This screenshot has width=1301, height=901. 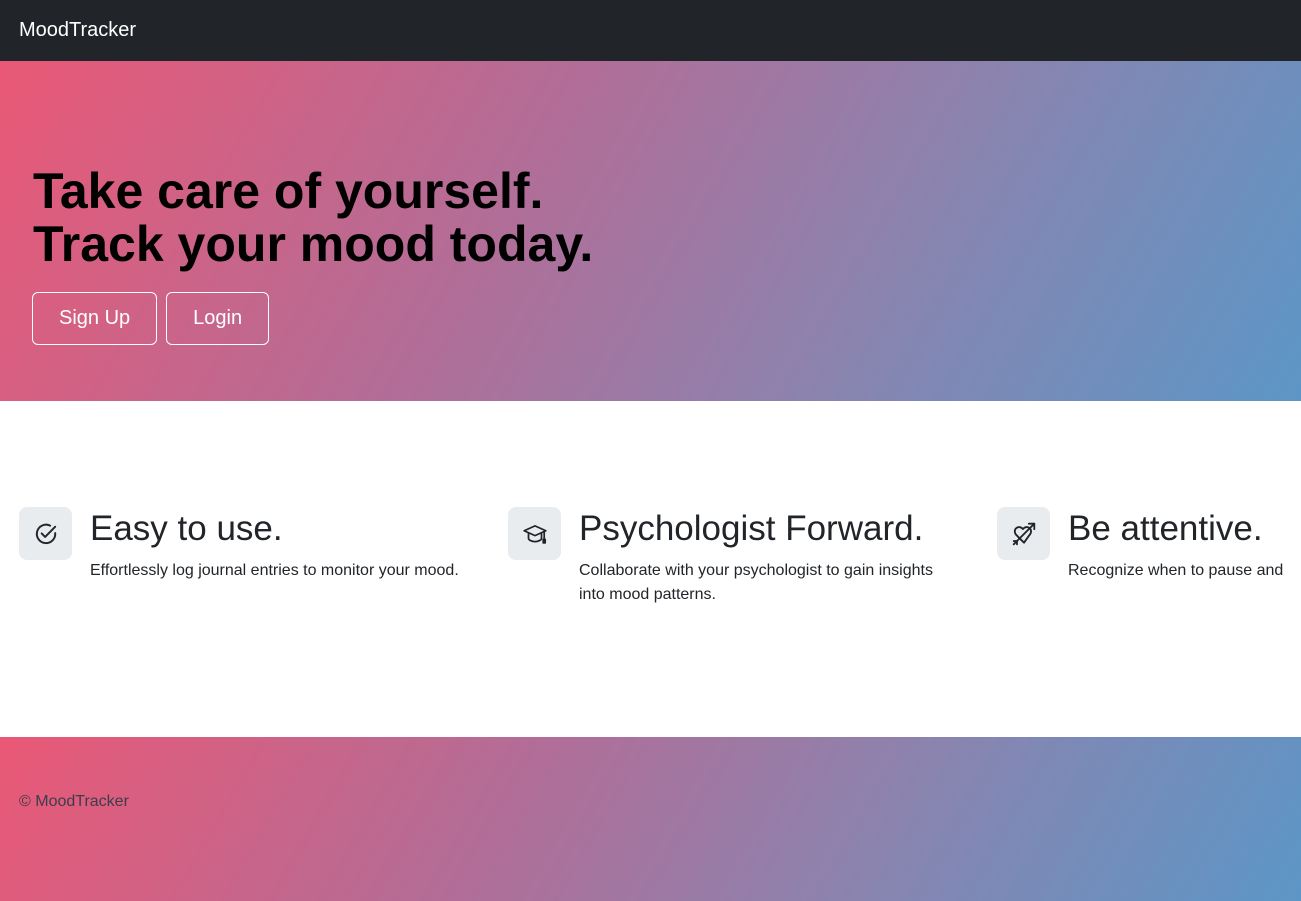 I want to click on heart-arrow-icon, so click(x=1023, y=533).